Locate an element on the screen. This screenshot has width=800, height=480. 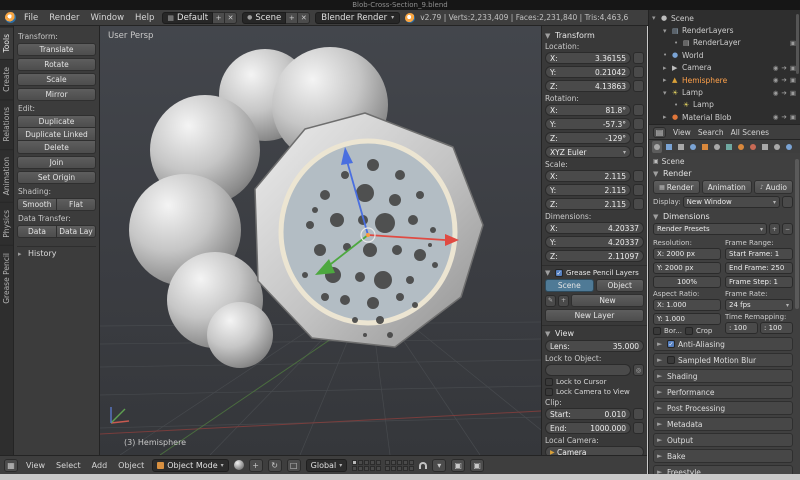
menu-render: Render is located at coordinates (64, 18).